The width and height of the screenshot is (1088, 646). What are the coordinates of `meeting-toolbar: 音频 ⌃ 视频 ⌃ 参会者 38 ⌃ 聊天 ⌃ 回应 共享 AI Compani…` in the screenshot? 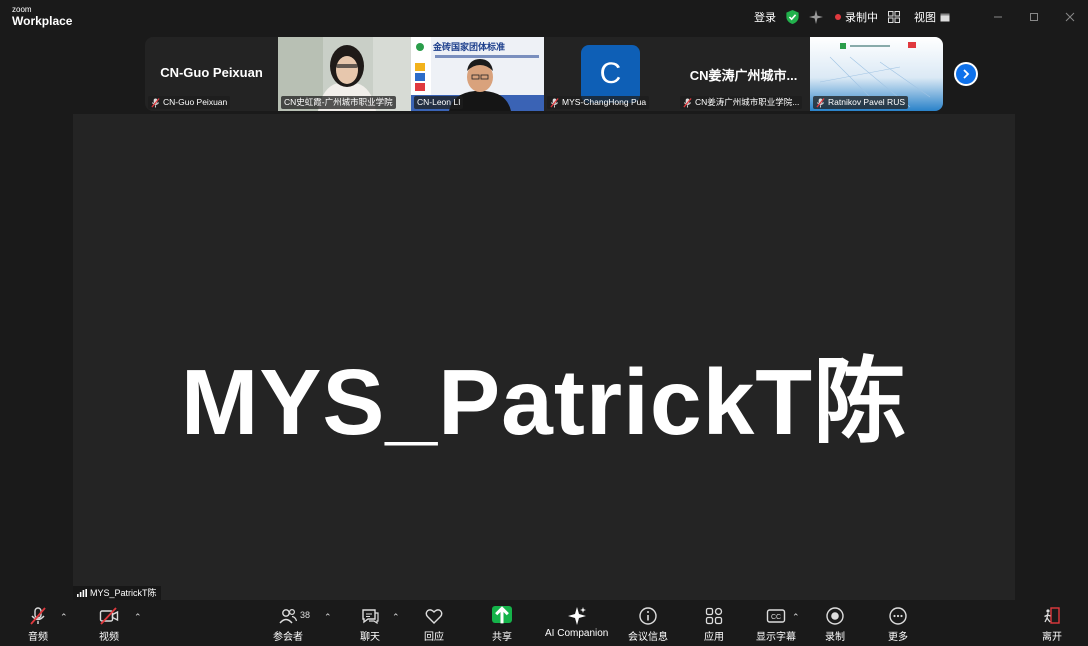 It's located at (544, 623).